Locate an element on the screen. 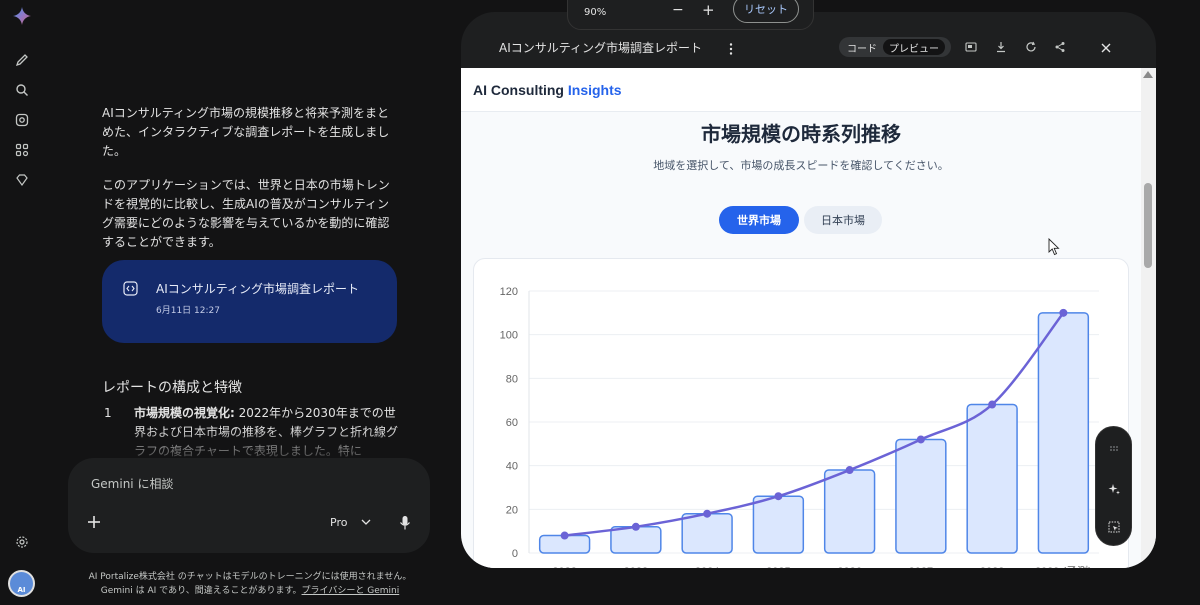 The width and height of the screenshot is (1200, 605). more-vert-icon is located at coordinates (731, 49).